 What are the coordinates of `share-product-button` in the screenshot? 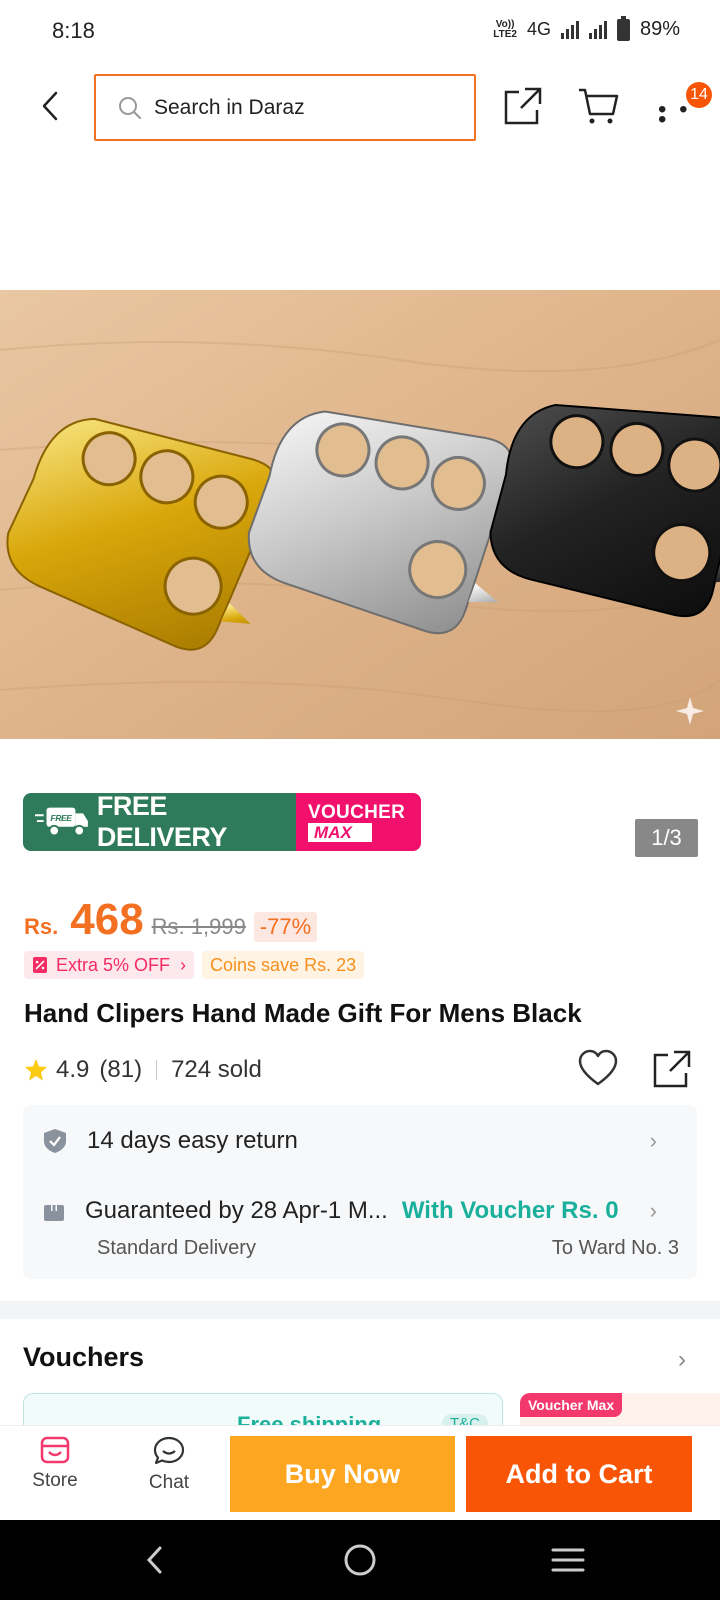 It's located at (672, 1071).